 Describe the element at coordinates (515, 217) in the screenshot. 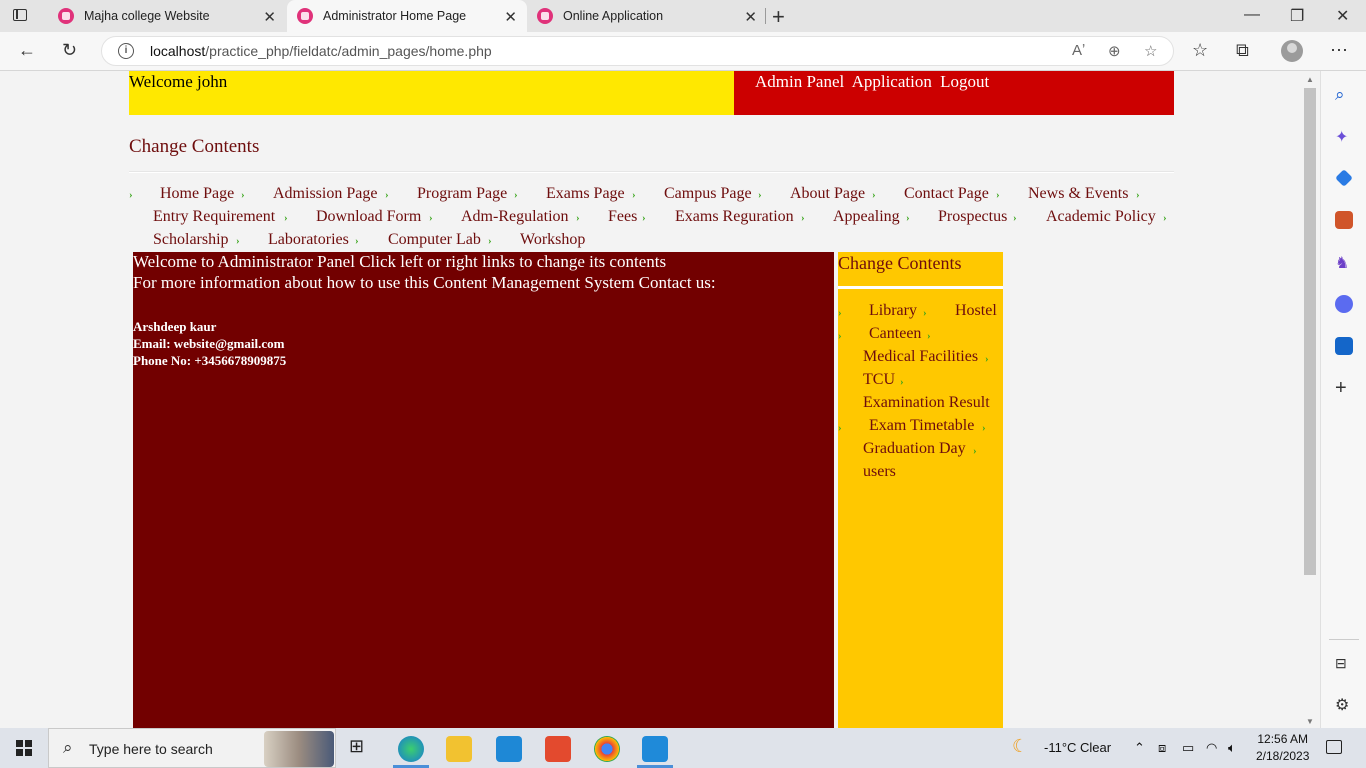

I see `menu-item-adm-regulation: Adm-Regulation` at that location.